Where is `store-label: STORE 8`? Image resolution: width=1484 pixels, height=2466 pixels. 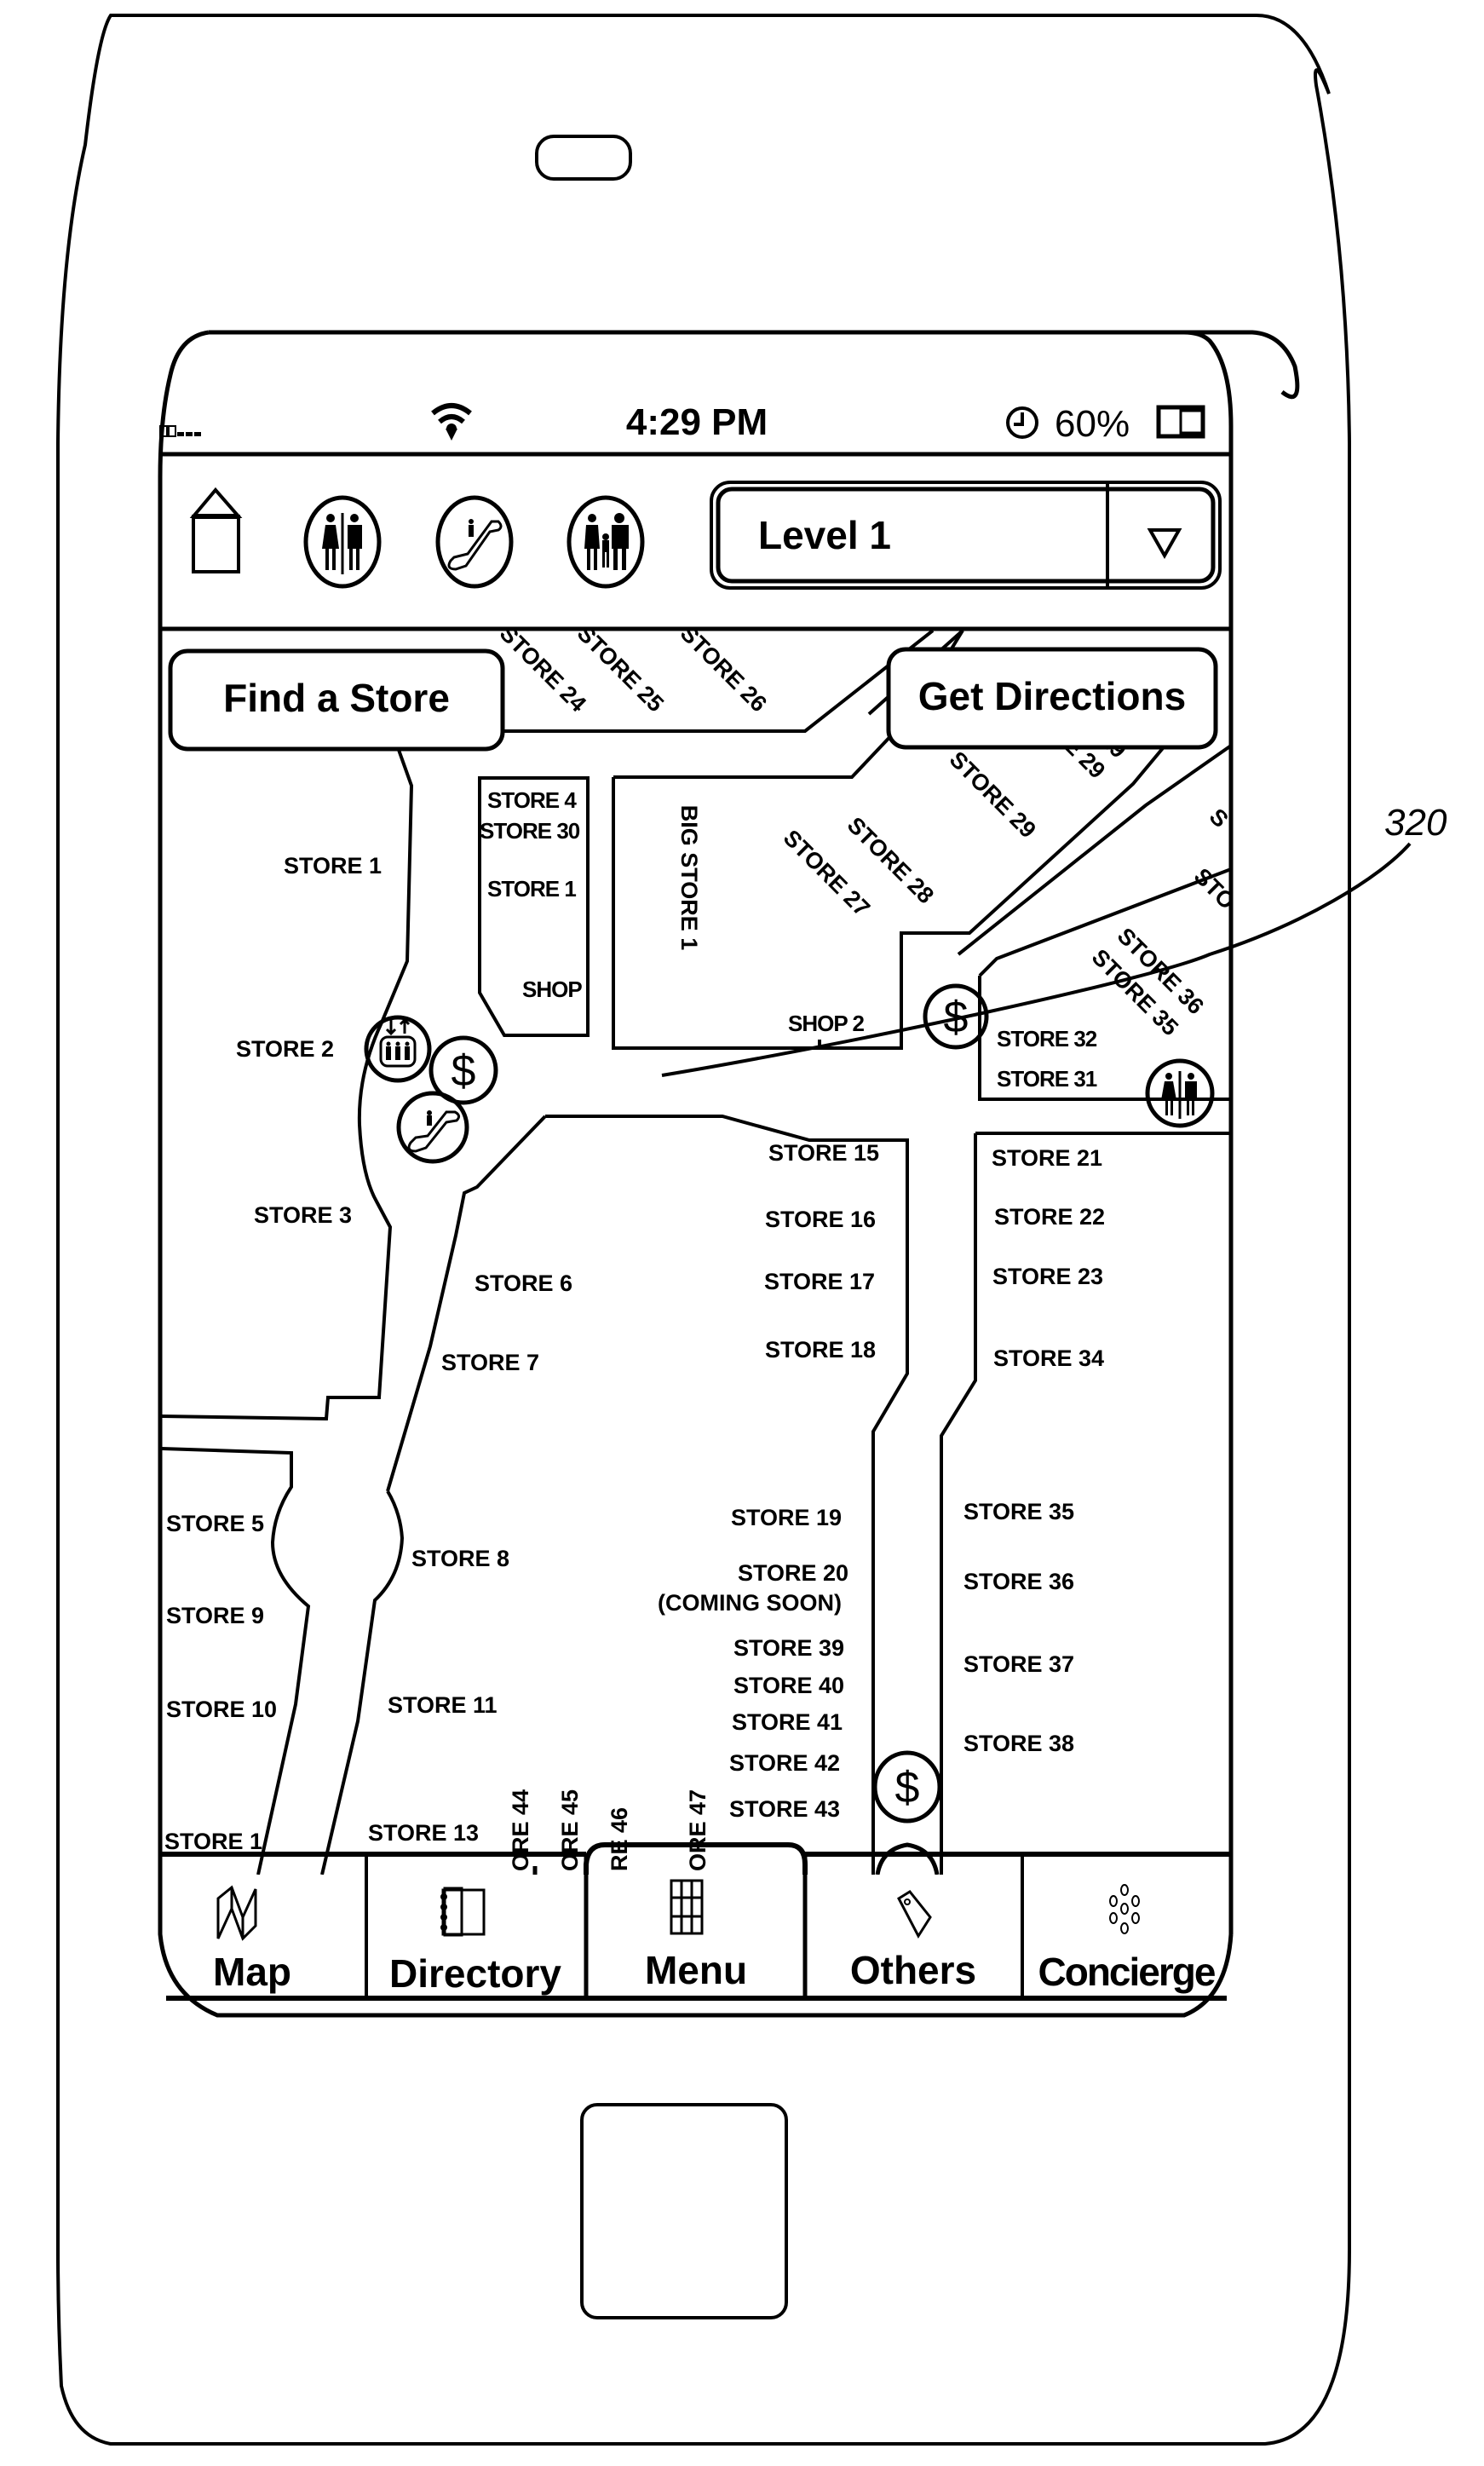 store-label: STORE 8 is located at coordinates (460, 1558).